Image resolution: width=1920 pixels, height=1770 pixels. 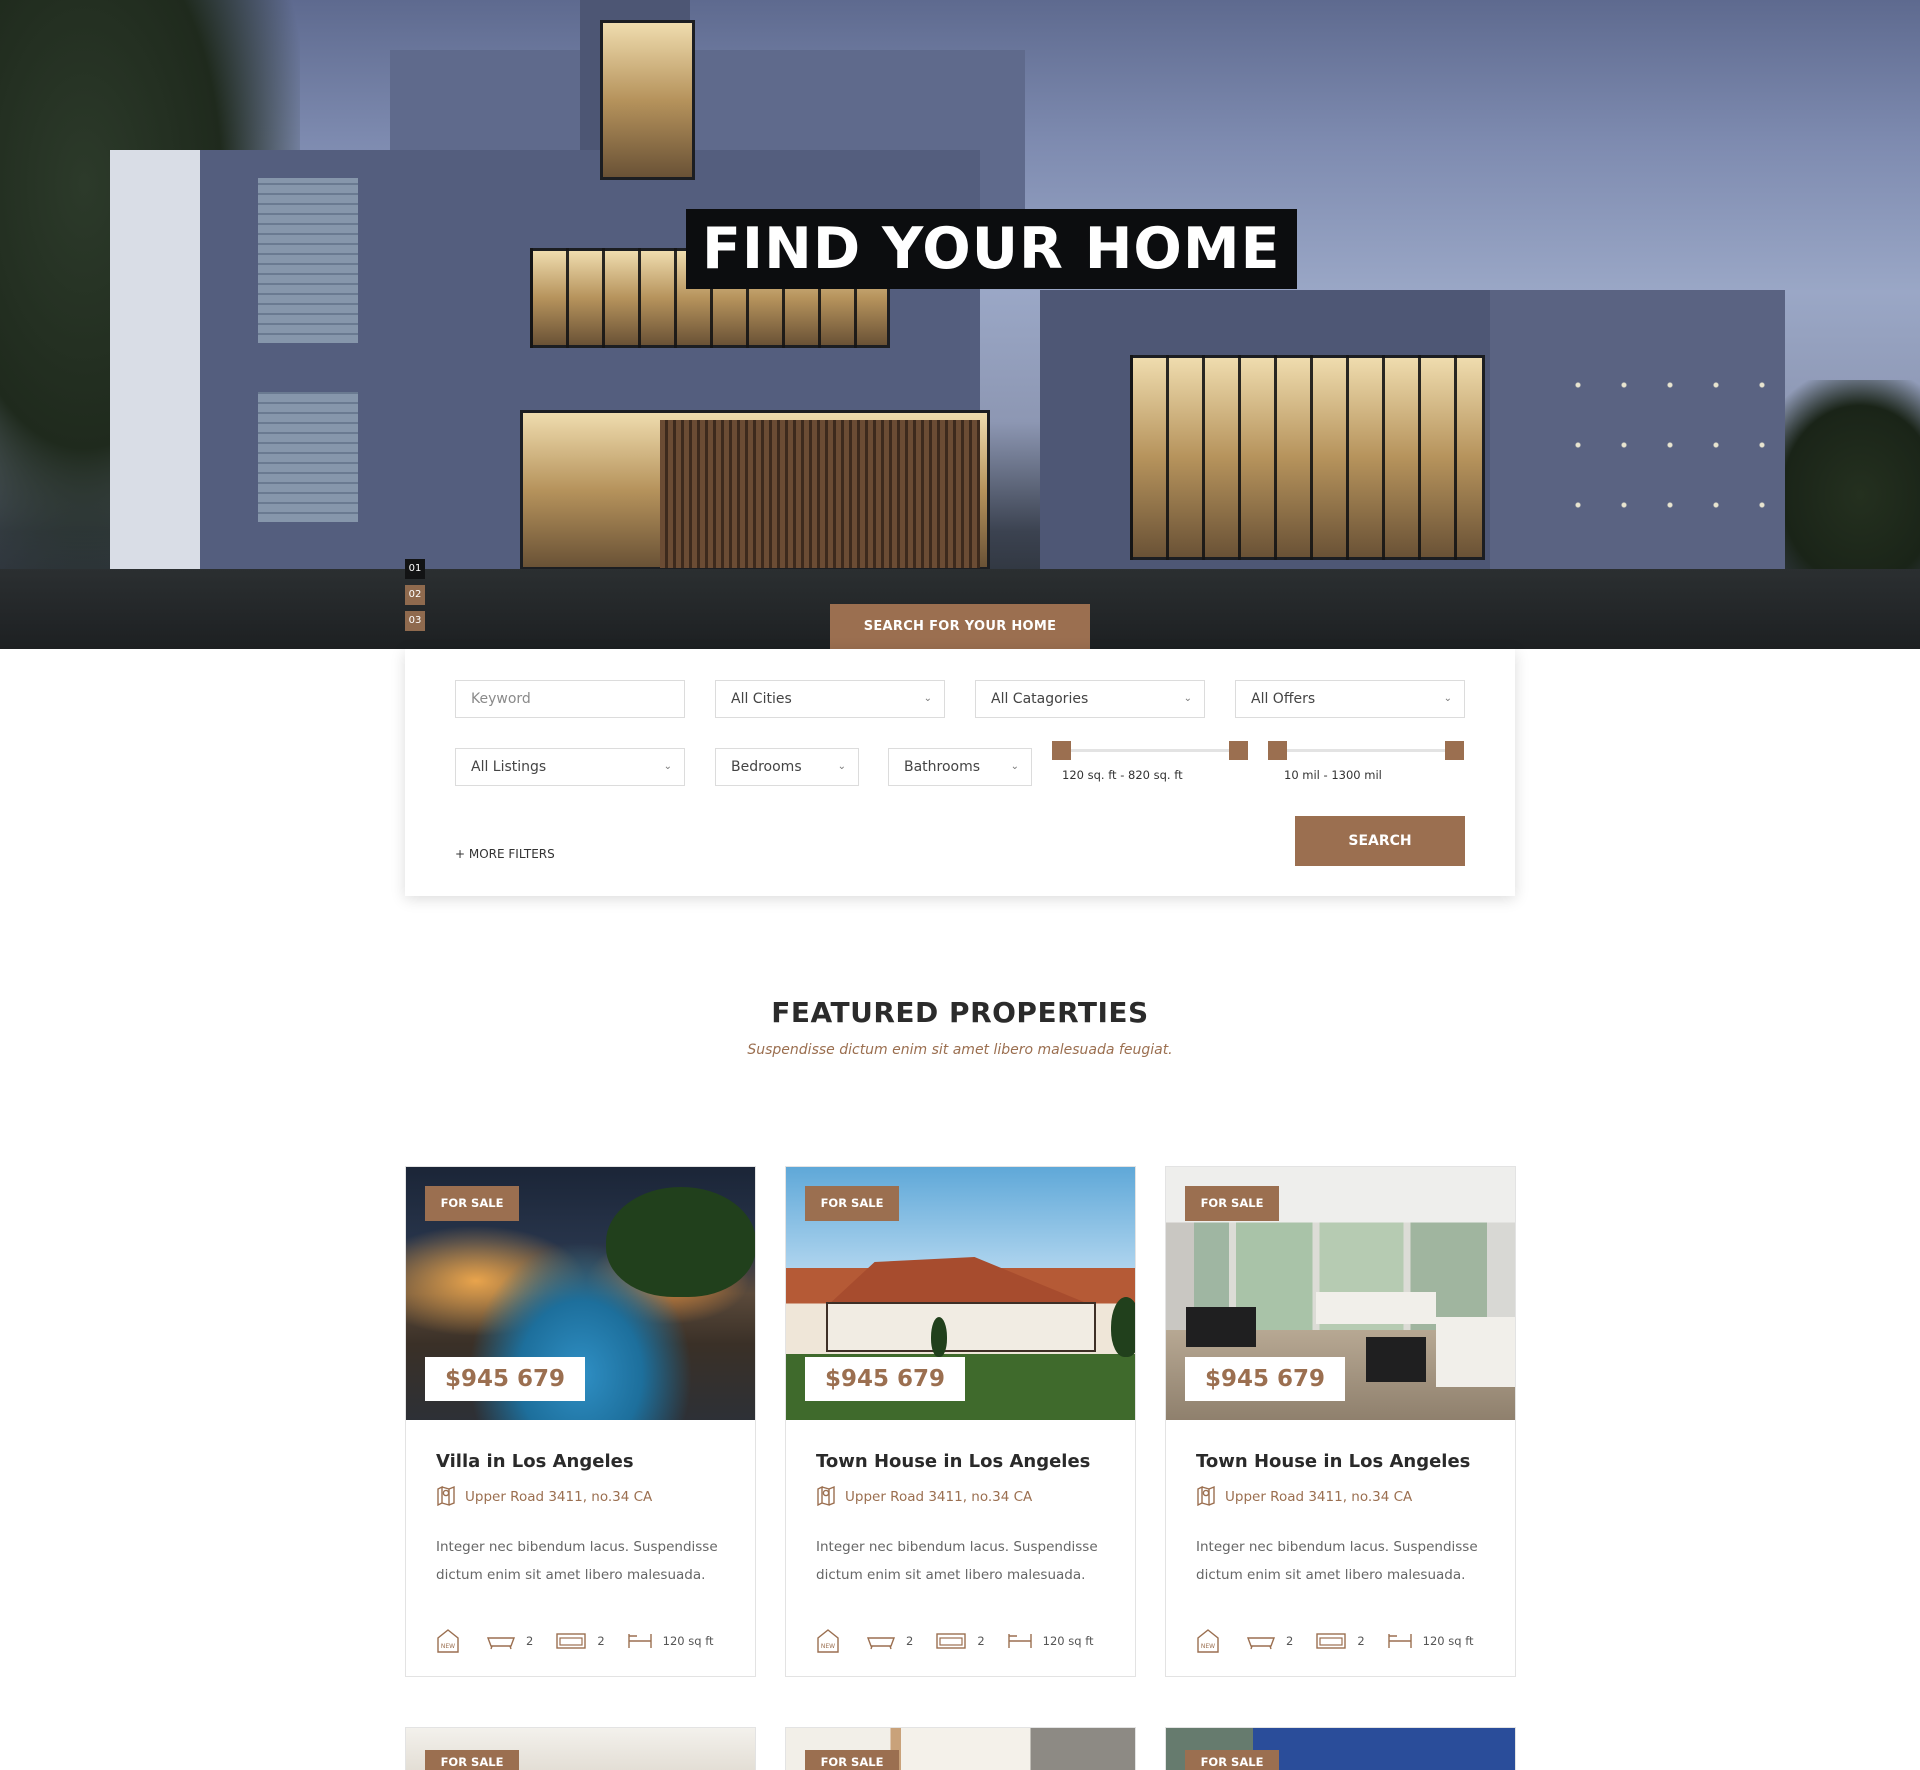 What do you see at coordinates (570, 767) in the screenshot?
I see `listings-select: All Listings ⌄` at bounding box center [570, 767].